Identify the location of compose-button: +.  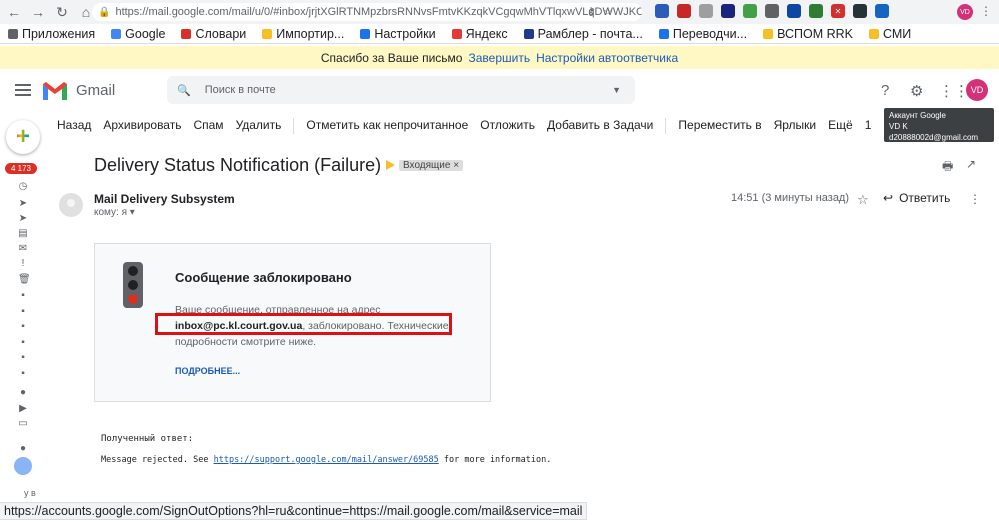
(23, 137).